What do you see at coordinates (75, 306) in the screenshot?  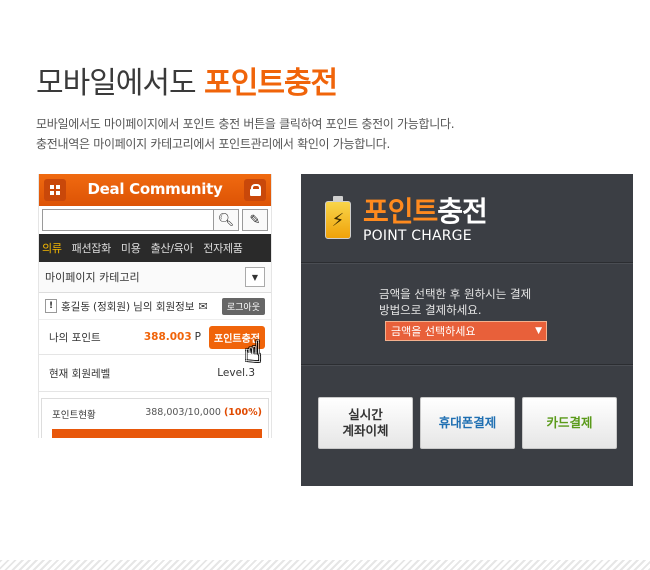 I see `user-name: 홍길동` at bounding box center [75, 306].